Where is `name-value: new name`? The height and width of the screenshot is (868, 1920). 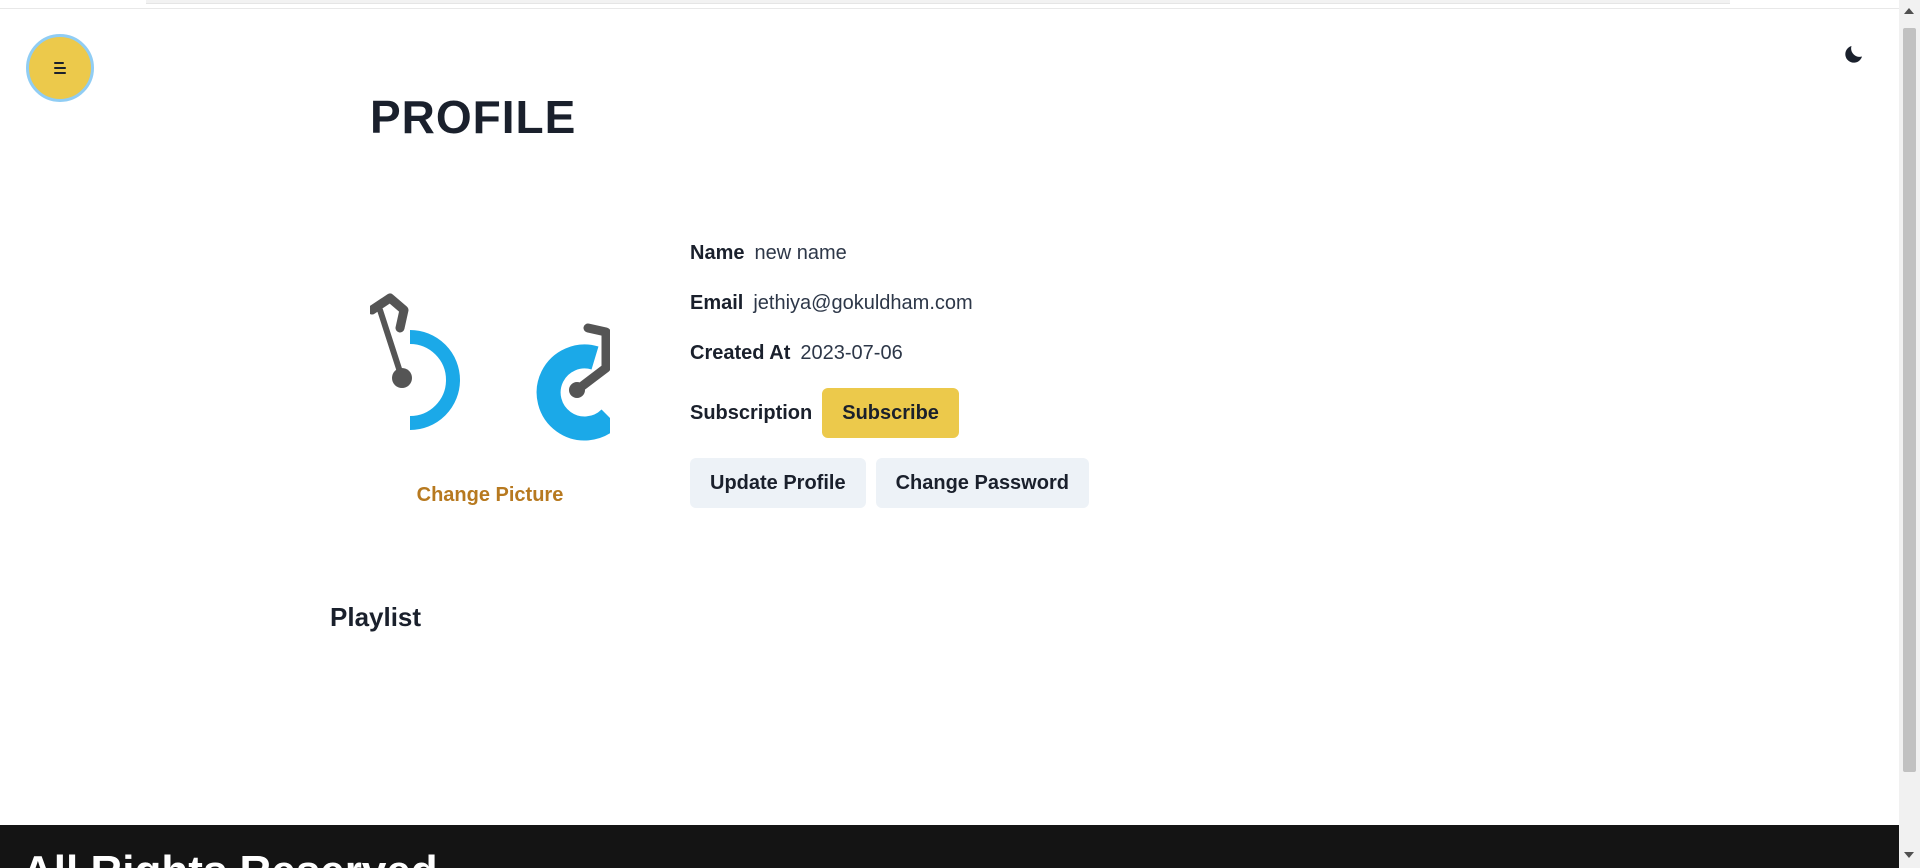 name-value: new name is located at coordinates (800, 252).